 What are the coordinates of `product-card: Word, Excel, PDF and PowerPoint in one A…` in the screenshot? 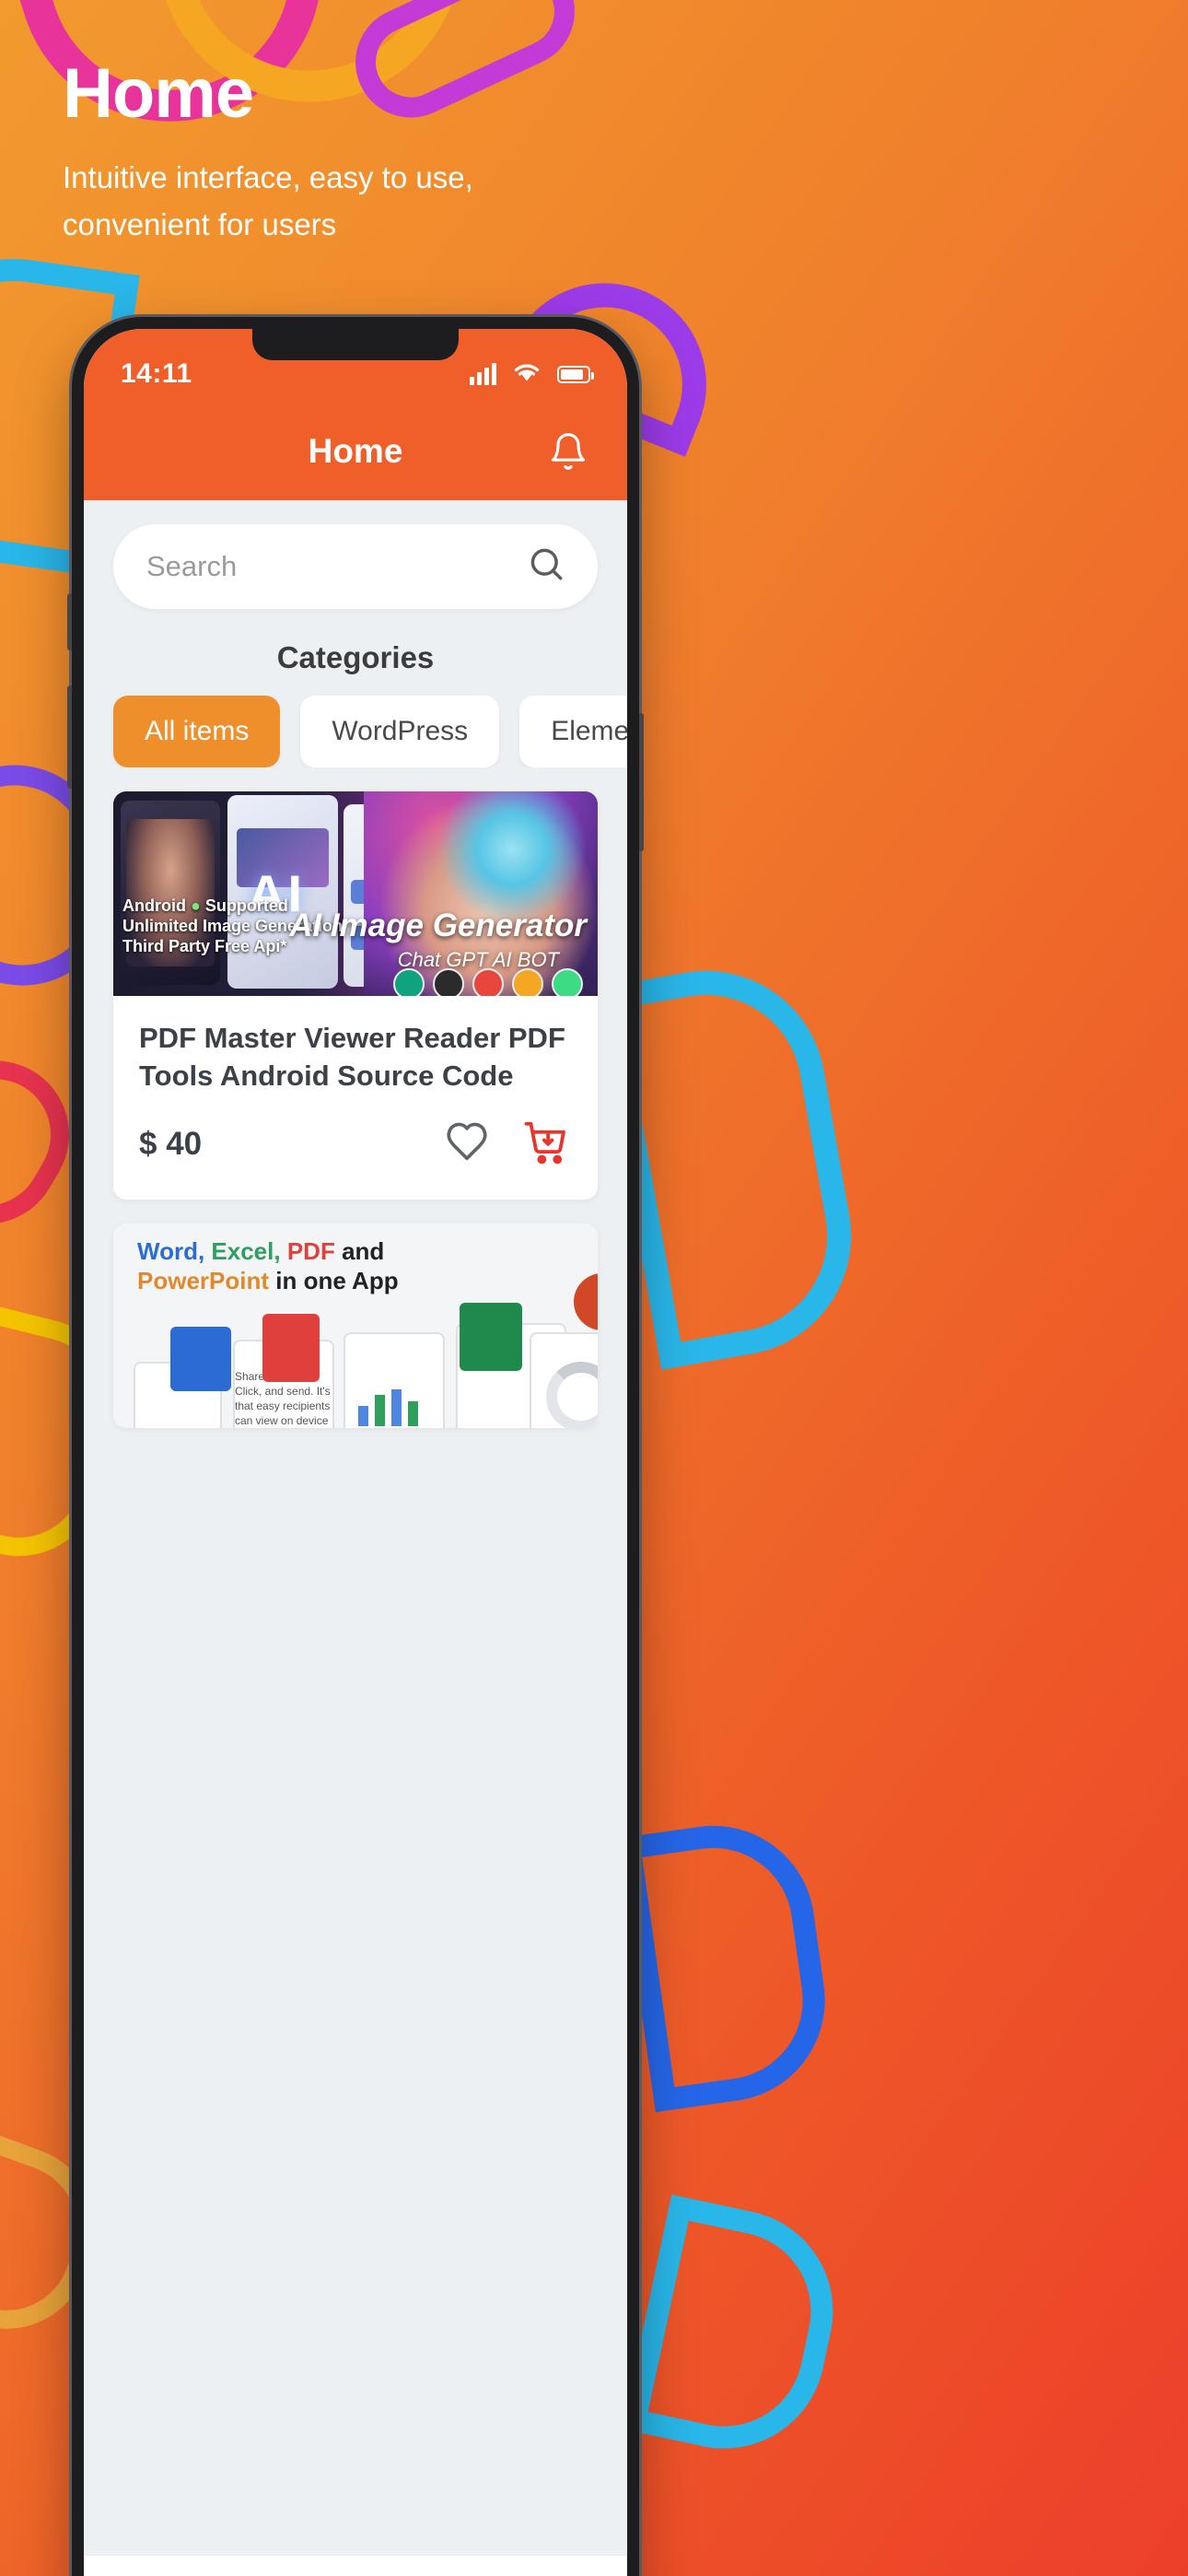 It's located at (355, 1325).